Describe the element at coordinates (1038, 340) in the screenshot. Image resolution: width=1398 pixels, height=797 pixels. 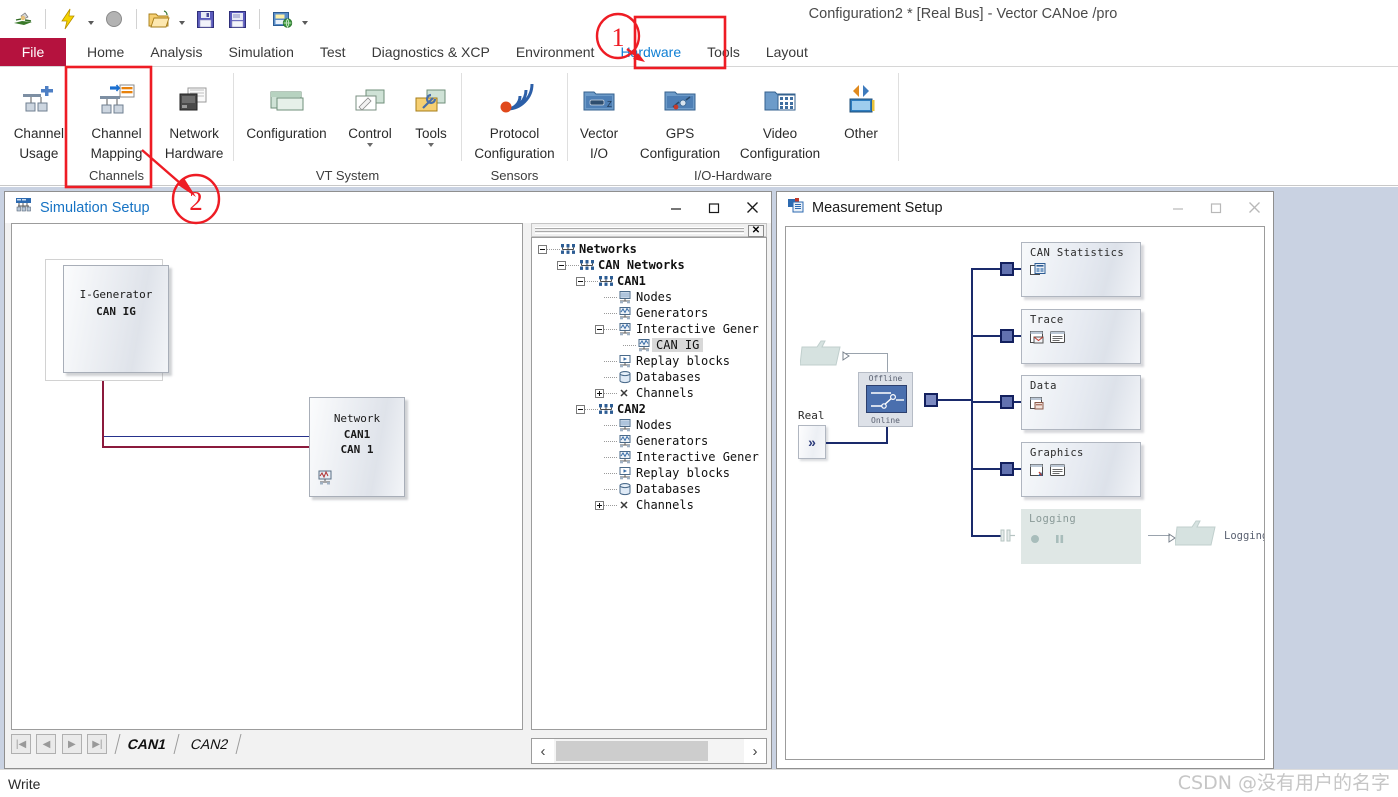
I see `trace-window-icon` at that location.